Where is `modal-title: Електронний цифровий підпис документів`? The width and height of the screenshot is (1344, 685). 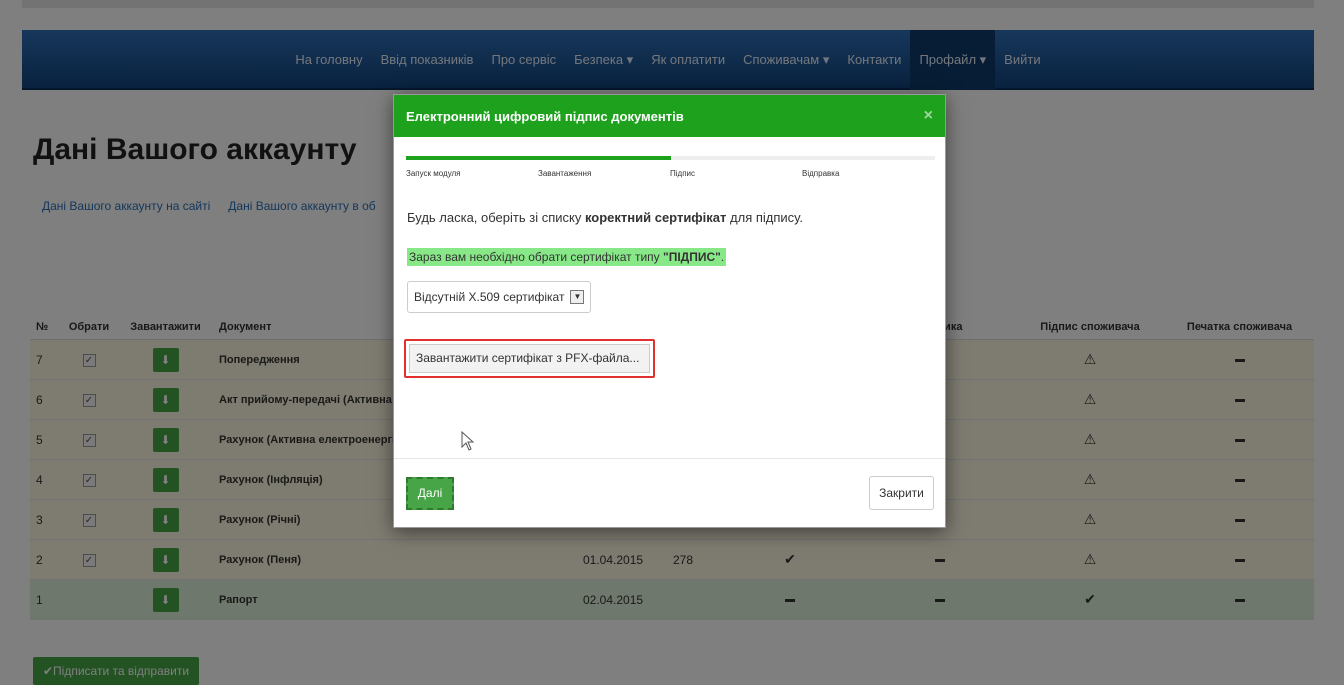 modal-title: Електронний цифровий підпис документів is located at coordinates (545, 116).